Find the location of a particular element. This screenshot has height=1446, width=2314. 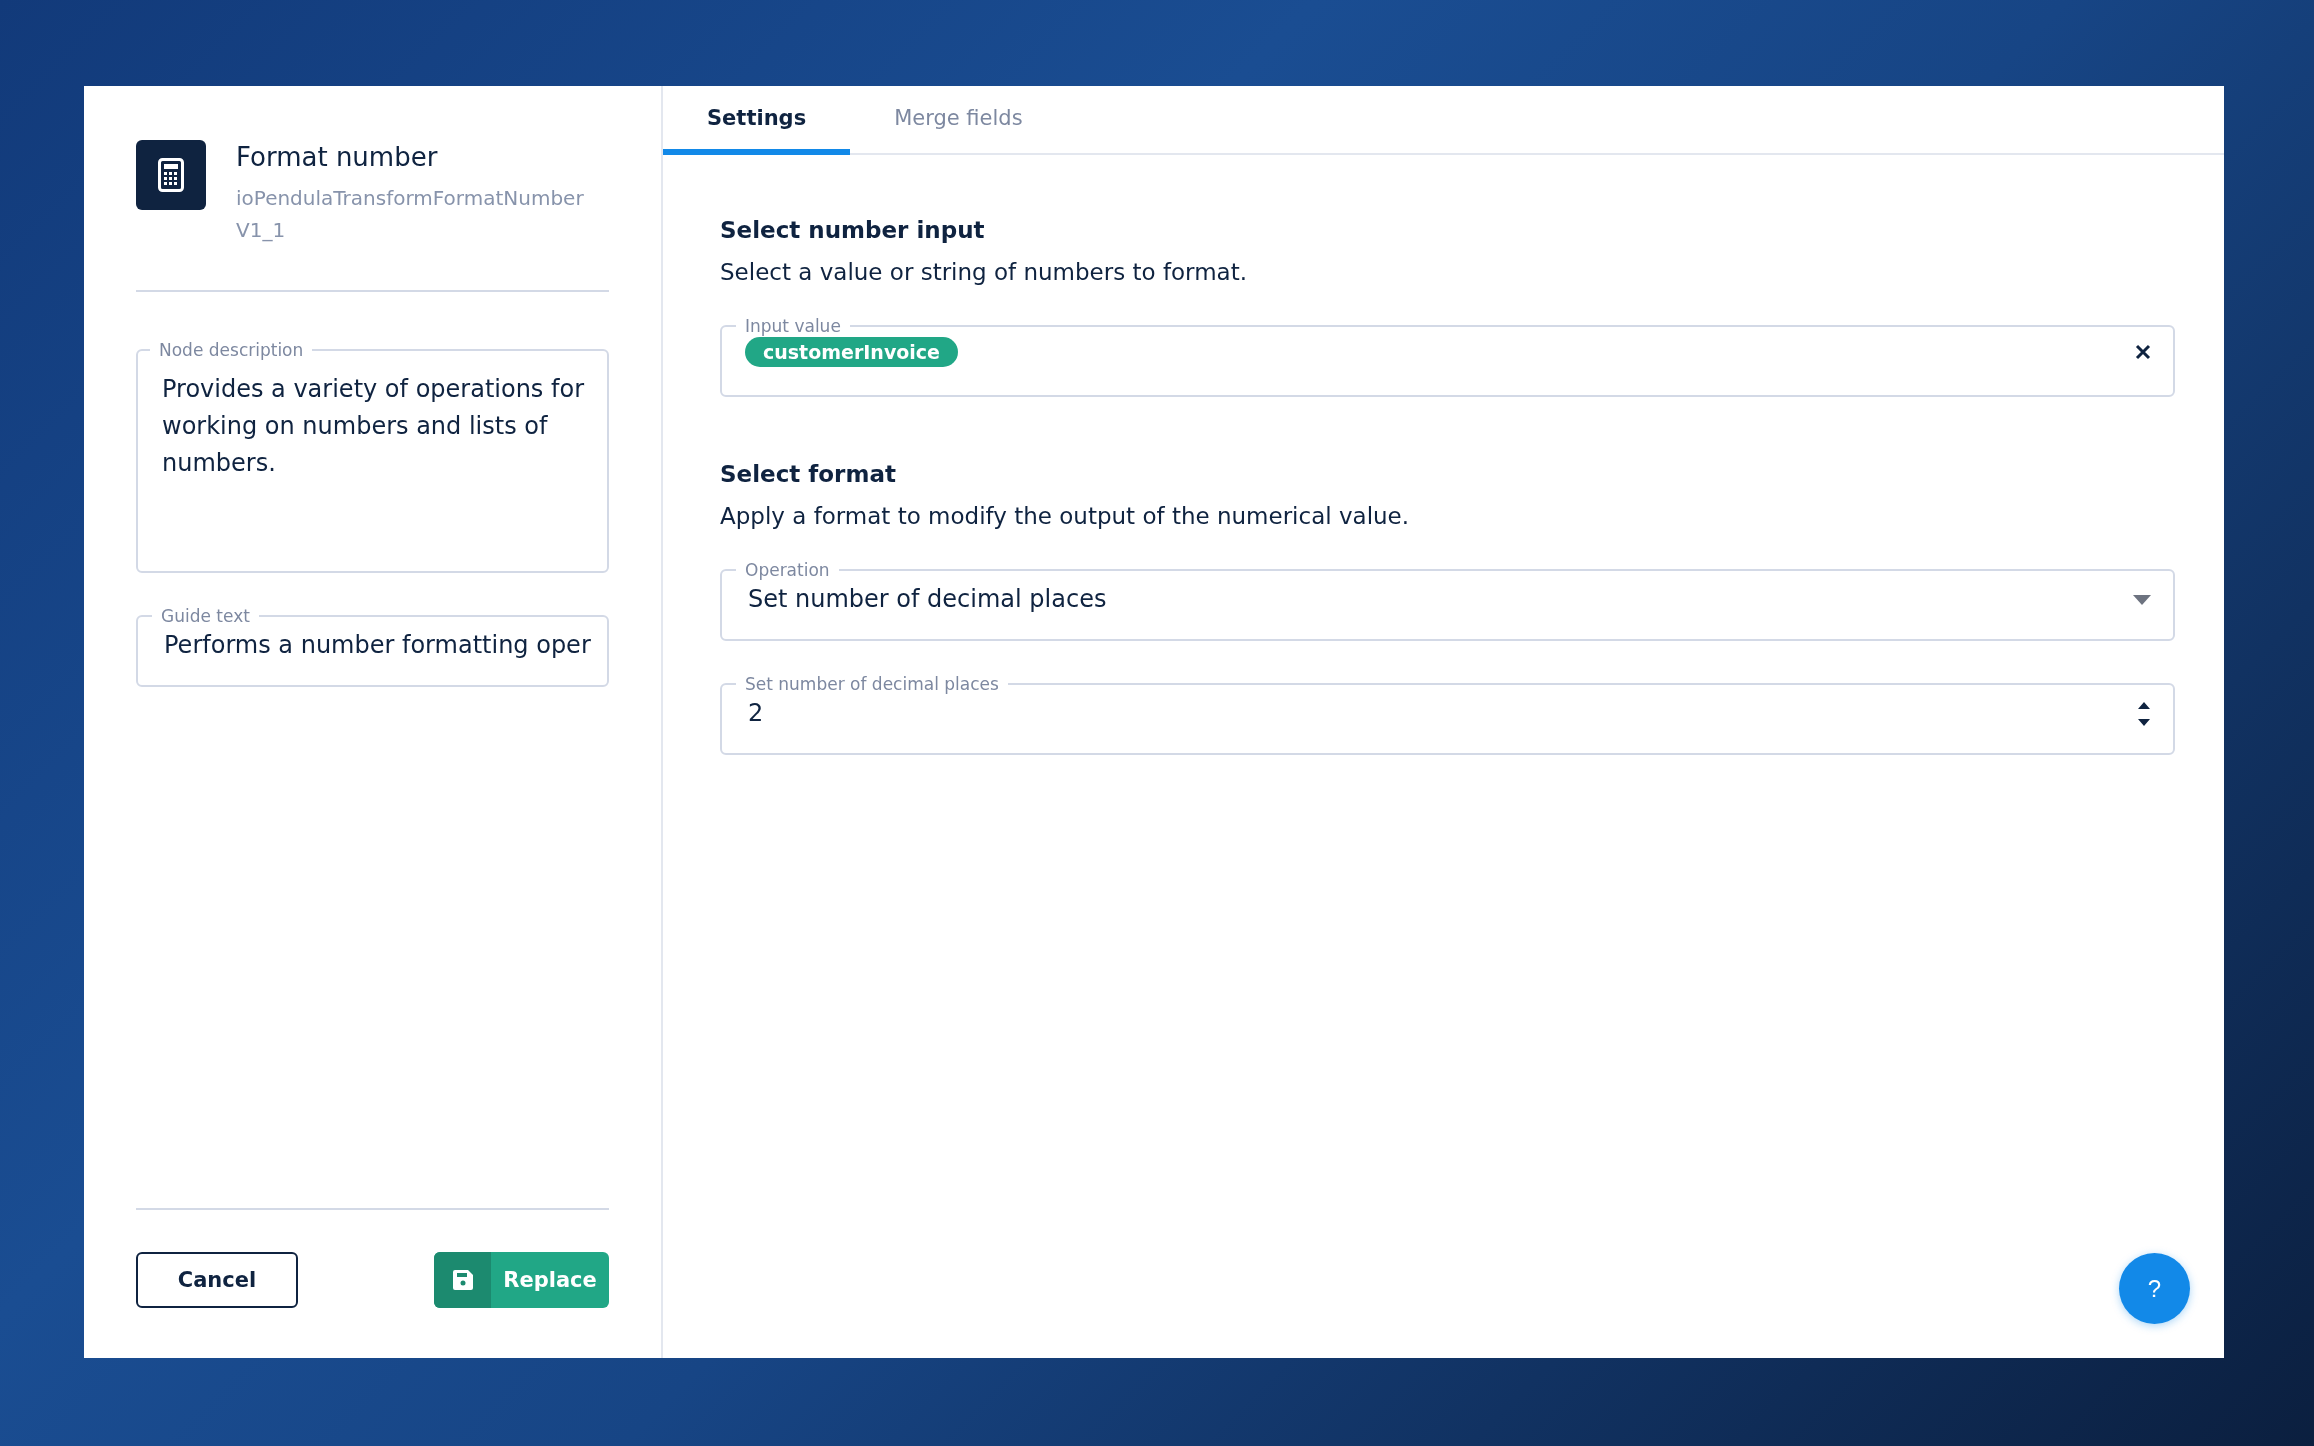

calculator-icon is located at coordinates (171, 175).